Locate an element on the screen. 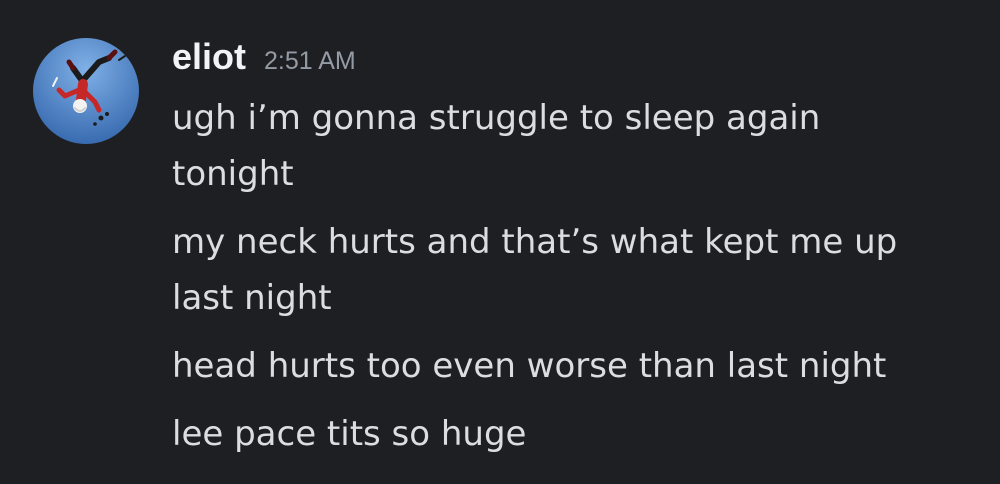 Image resolution: width=1000 pixels, height=484 pixels. username: eliot is located at coordinates (209, 57).